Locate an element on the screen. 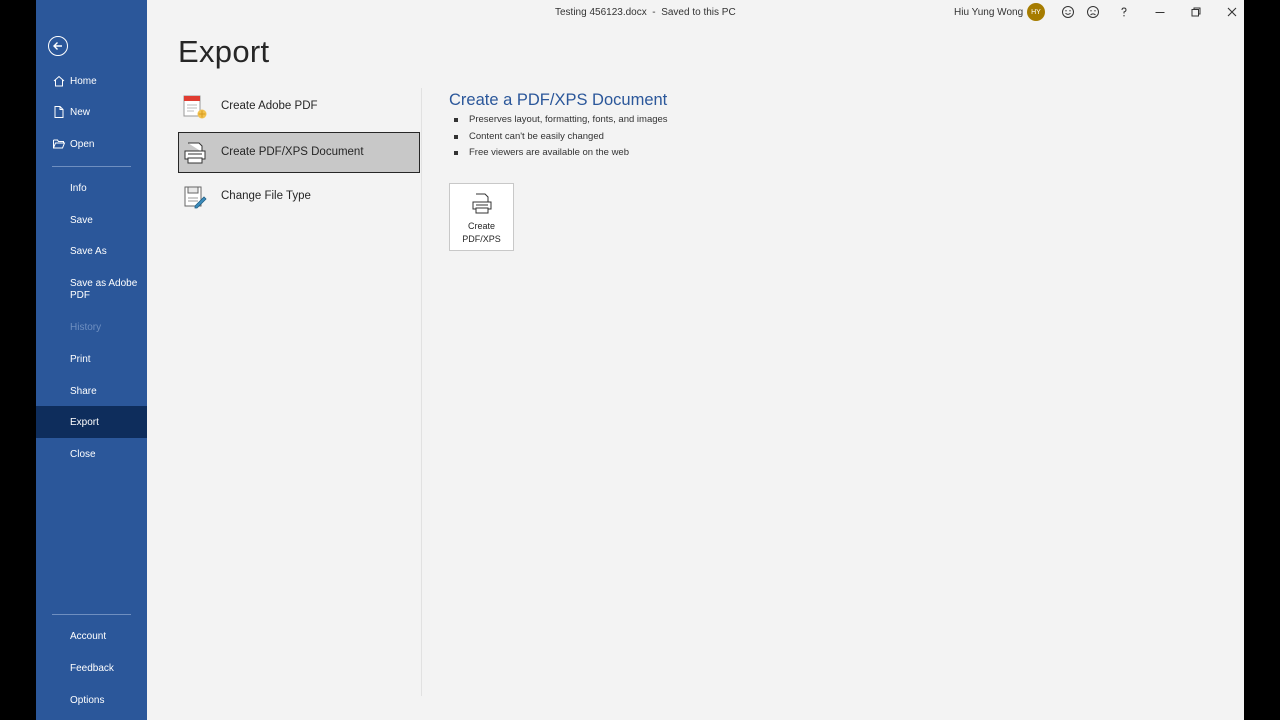 This screenshot has width=1280, height=720. nav-save: Save is located at coordinates (91, 220).